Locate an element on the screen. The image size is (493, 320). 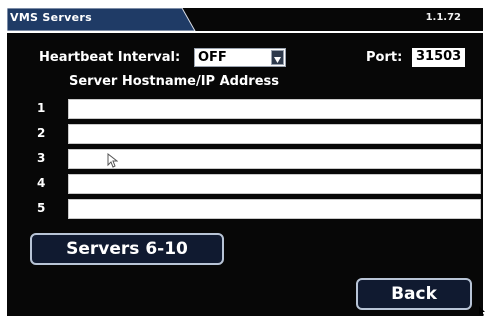
row-number: 4 is located at coordinates (41, 183).